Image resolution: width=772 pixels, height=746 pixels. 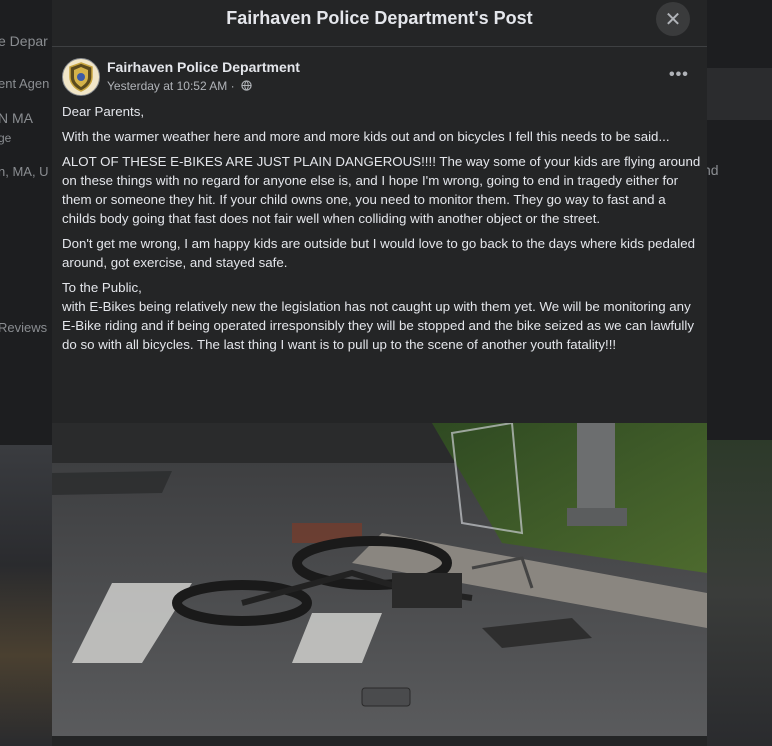 I want to click on background-text: nd, so click(x=713, y=170).